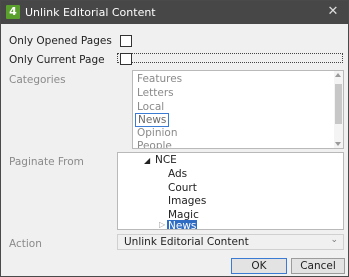 Image resolution: width=349 pixels, height=277 pixels. What do you see at coordinates (157, 133) in the screenshot?
I see `list-item: Opinion` at bounding box center [157, 133].